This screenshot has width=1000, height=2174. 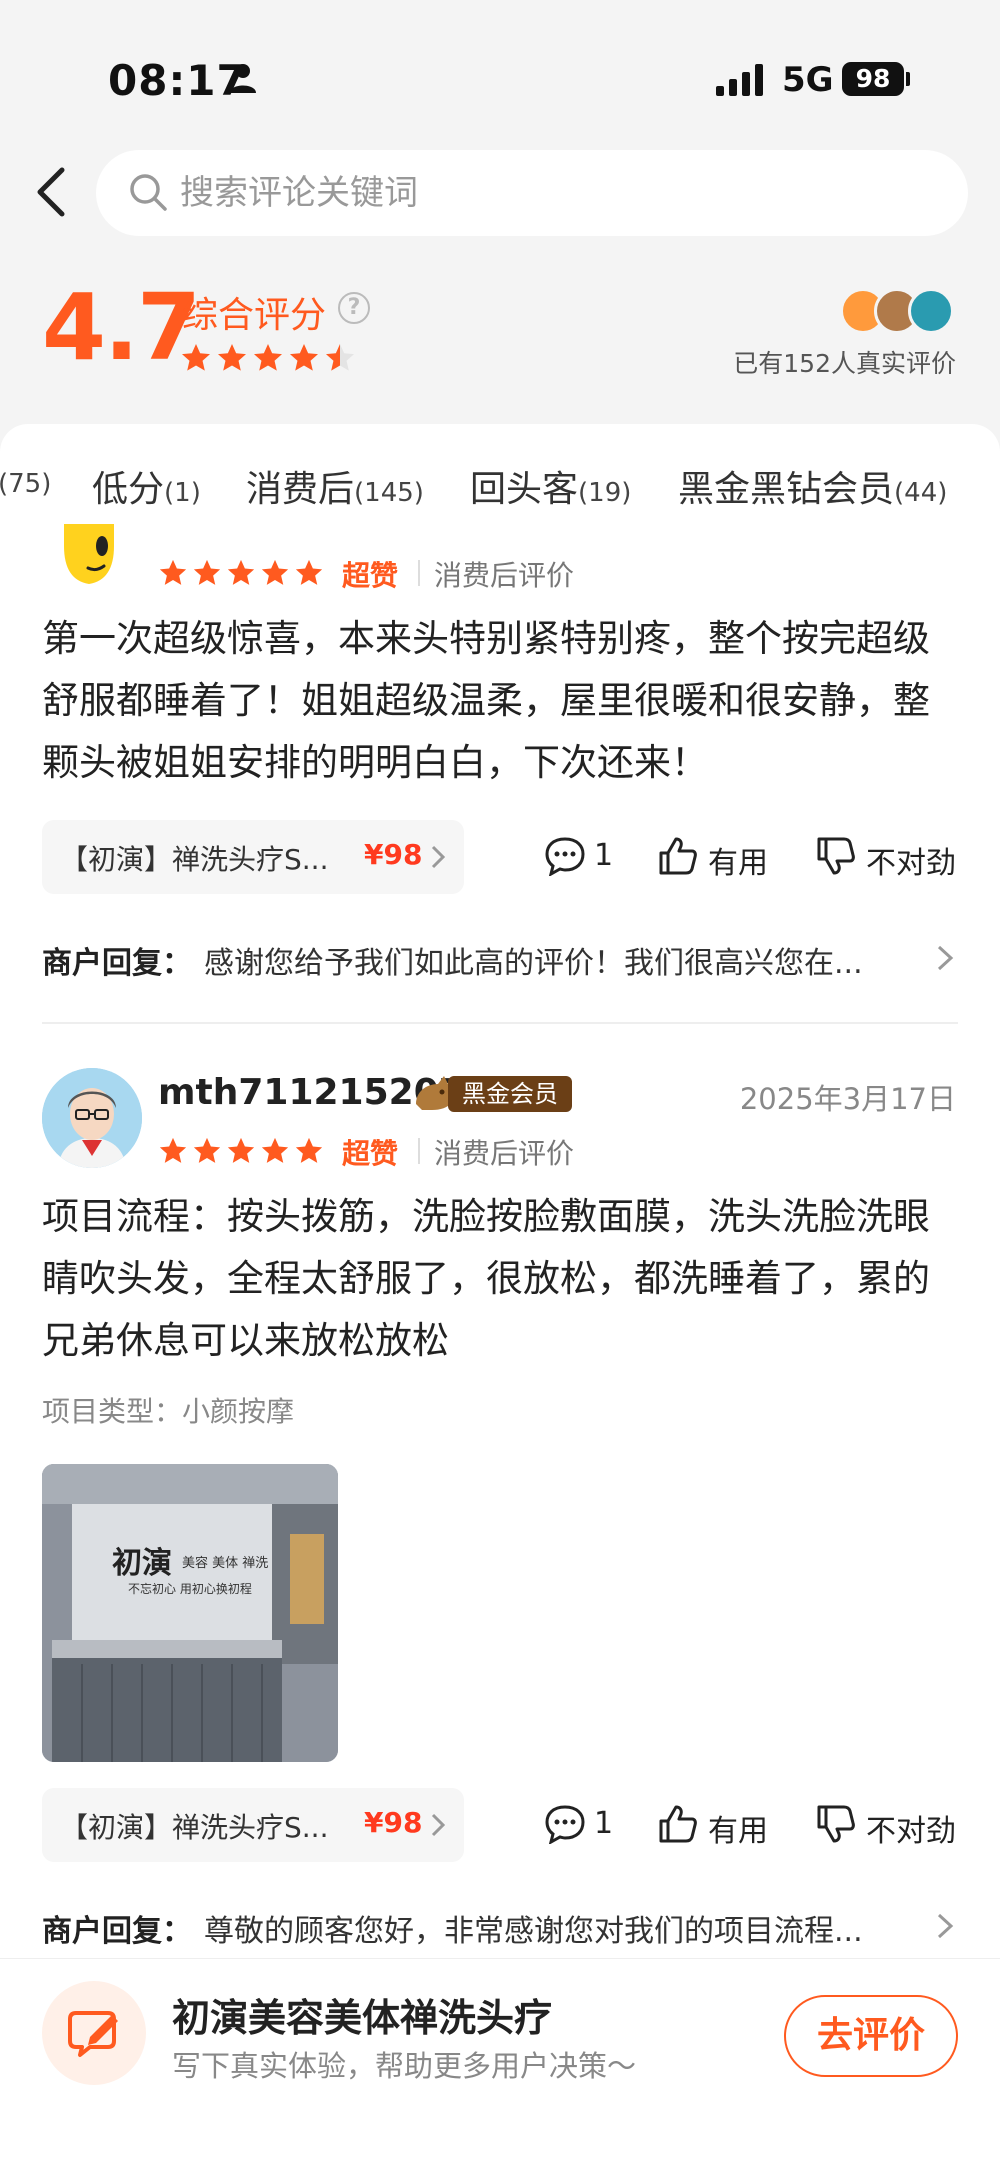 What do you see at coordinates (808, 80) in the screenshot?
I see `network-type: 5G` at bounding box center [808, 80].